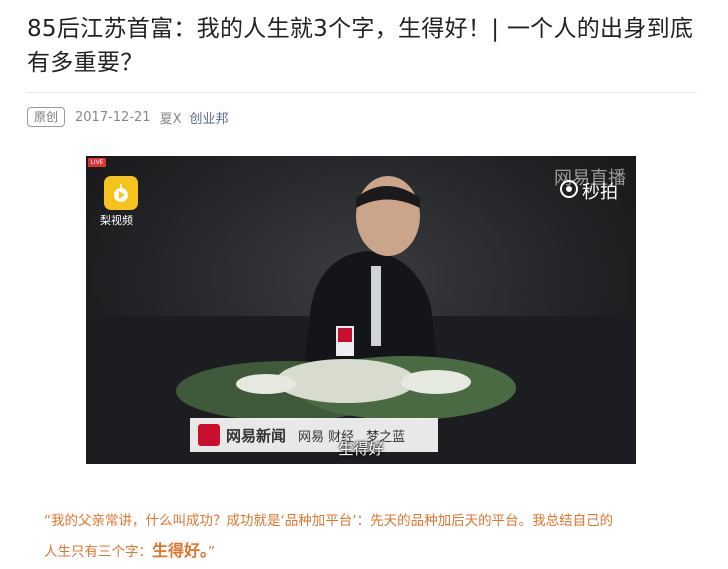  What do you see at coordinates (98, 552) in the screenshot?
I see `quote-line-2-prefix: 人生只有三个字：` at bounding box center [98, 552].